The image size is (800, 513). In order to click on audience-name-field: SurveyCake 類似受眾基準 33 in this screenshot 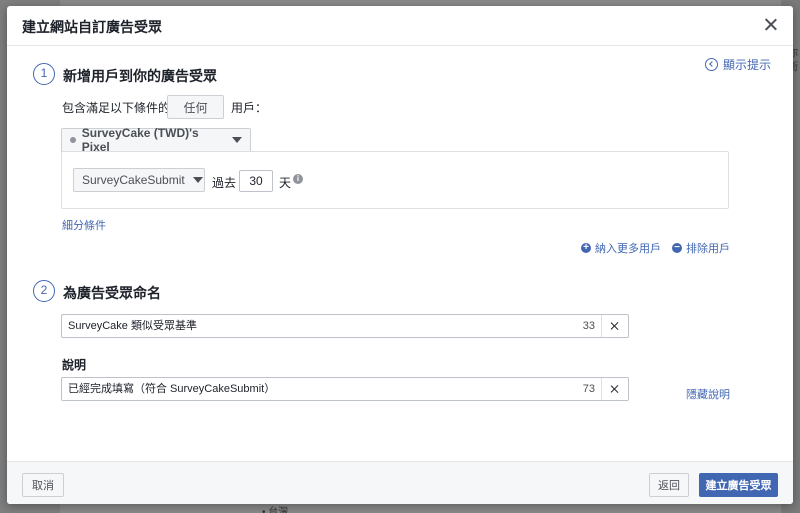, I will do `click(345, 326)`.